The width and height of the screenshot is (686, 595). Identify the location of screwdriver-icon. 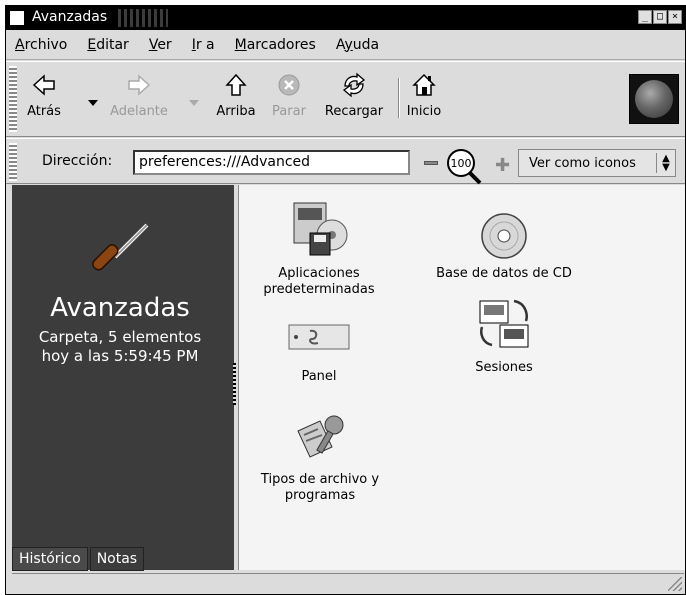
(120, 247).